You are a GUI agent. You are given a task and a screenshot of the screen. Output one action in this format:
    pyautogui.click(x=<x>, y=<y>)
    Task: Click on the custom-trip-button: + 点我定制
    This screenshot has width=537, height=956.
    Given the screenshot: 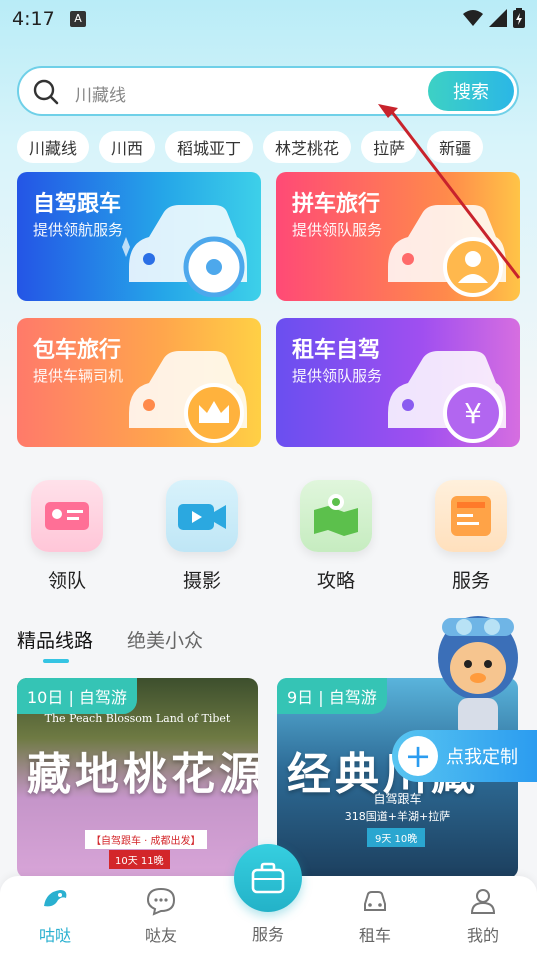 What is the action you would take?
    pyautogui.click(x=464, y=756)
    